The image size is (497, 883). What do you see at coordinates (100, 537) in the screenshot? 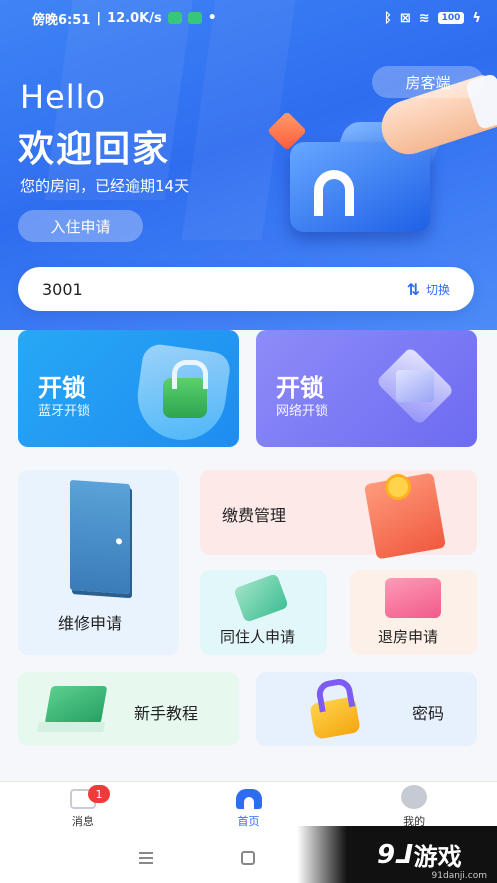
I see `door-icon` at bounding box center [100, 537].